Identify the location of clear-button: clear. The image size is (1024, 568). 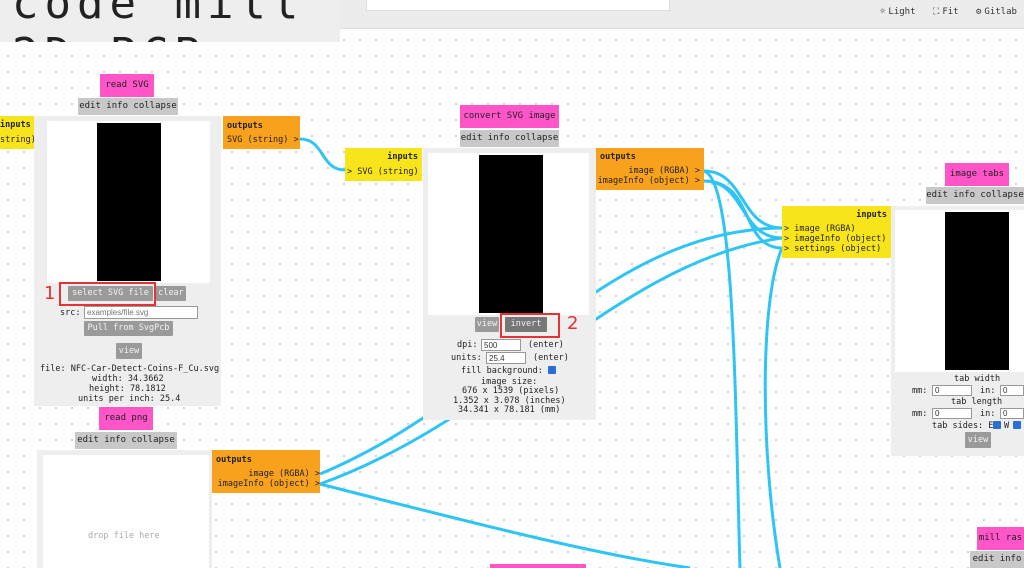
(171, 293).